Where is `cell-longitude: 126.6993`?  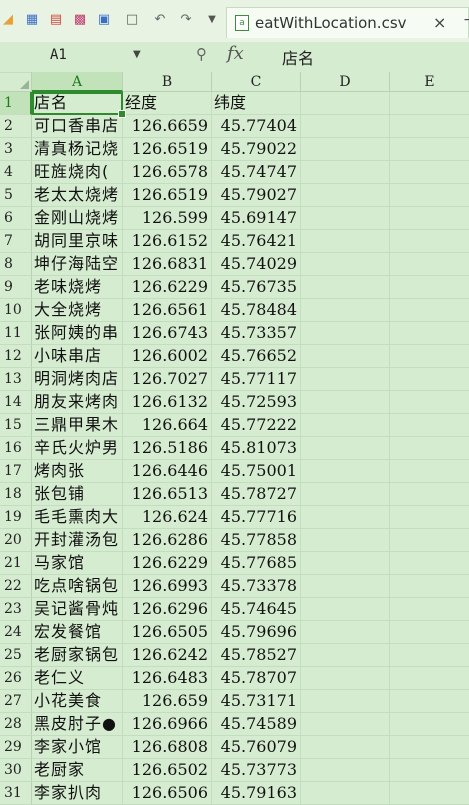
cell-longitude: 126.6993 is located at coordinates (167, 586).